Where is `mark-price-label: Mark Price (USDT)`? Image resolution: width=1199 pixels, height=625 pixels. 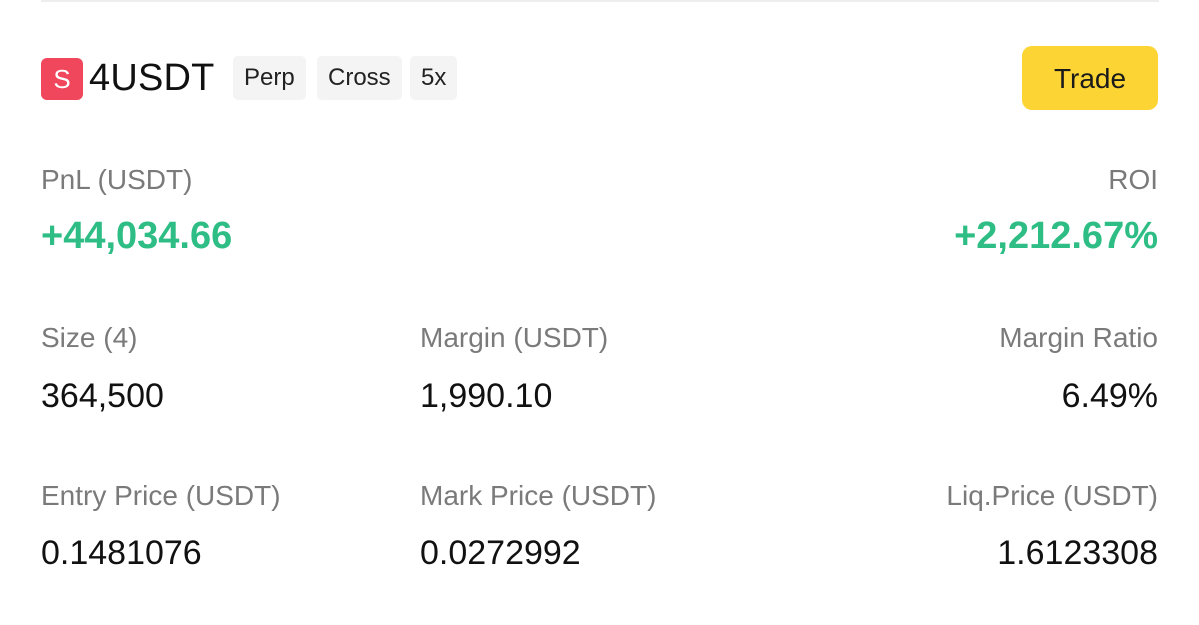 mark-price-label: Mark Price (USDT) is located at coordinates (538, 495).